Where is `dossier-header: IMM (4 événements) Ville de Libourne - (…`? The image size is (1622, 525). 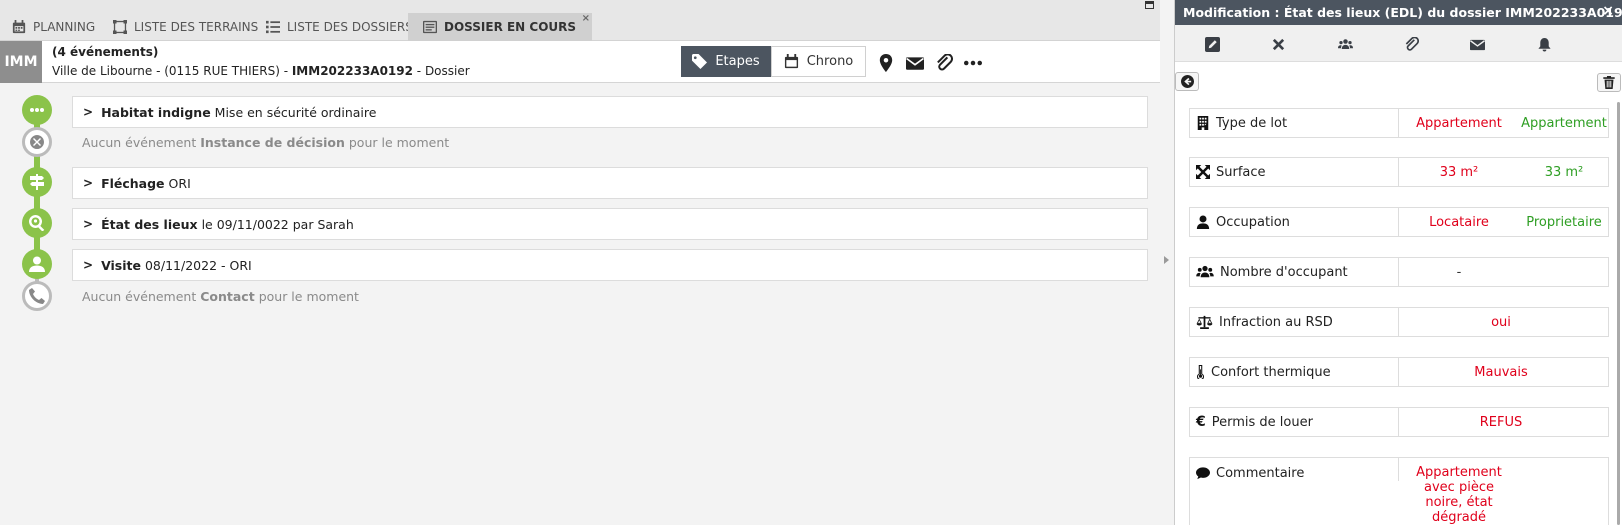 dossier-header: IMM (4 événements) Ville de Libourne - (… is located at coordinates (580, 62).